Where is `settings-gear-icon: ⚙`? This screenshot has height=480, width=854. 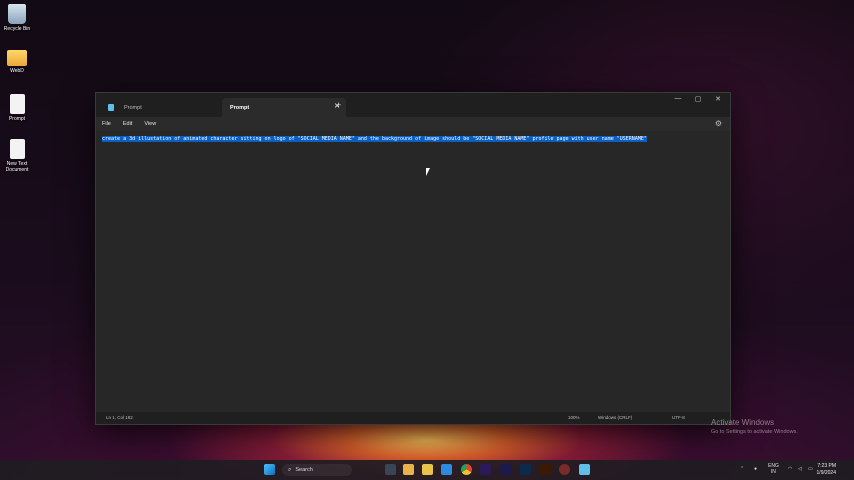 settings-gear-icon: ⚙ is located at coordinates (718, 123).